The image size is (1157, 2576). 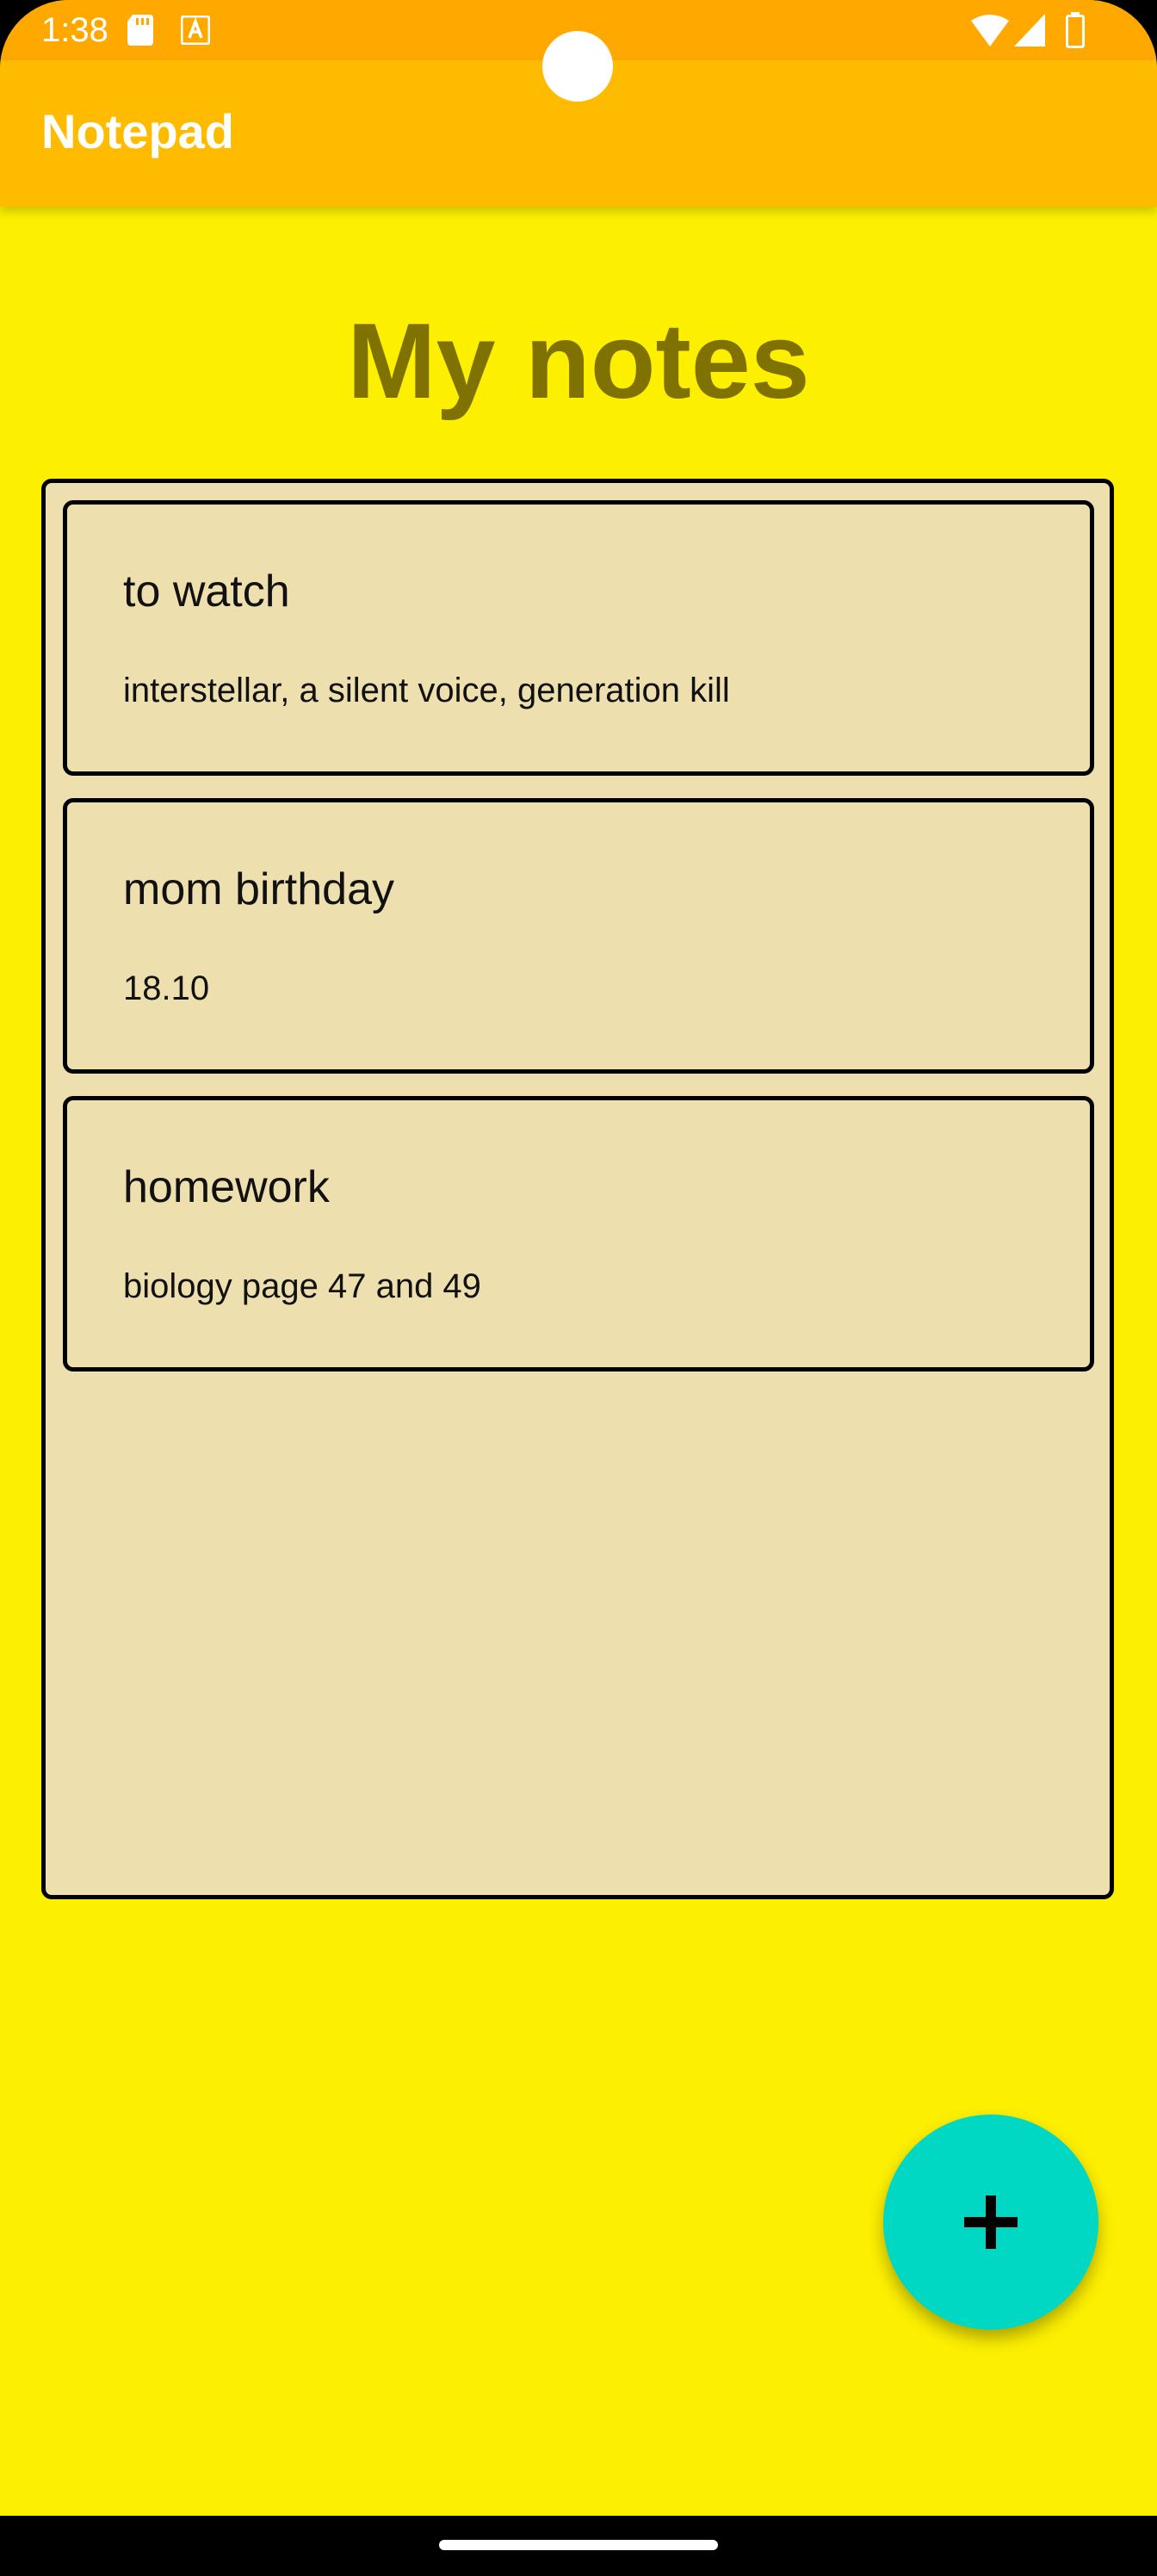 What do you see at coordinates (302, 1286) in the screenshot?
I see `note-body: biology page 47 and 49` at bounding box center [302, 1286].